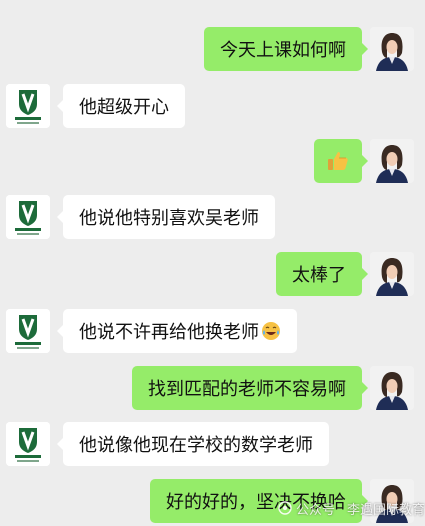 The image size is (425, 526). I want to click on message-text: 他超级开心, so click(124, 107).